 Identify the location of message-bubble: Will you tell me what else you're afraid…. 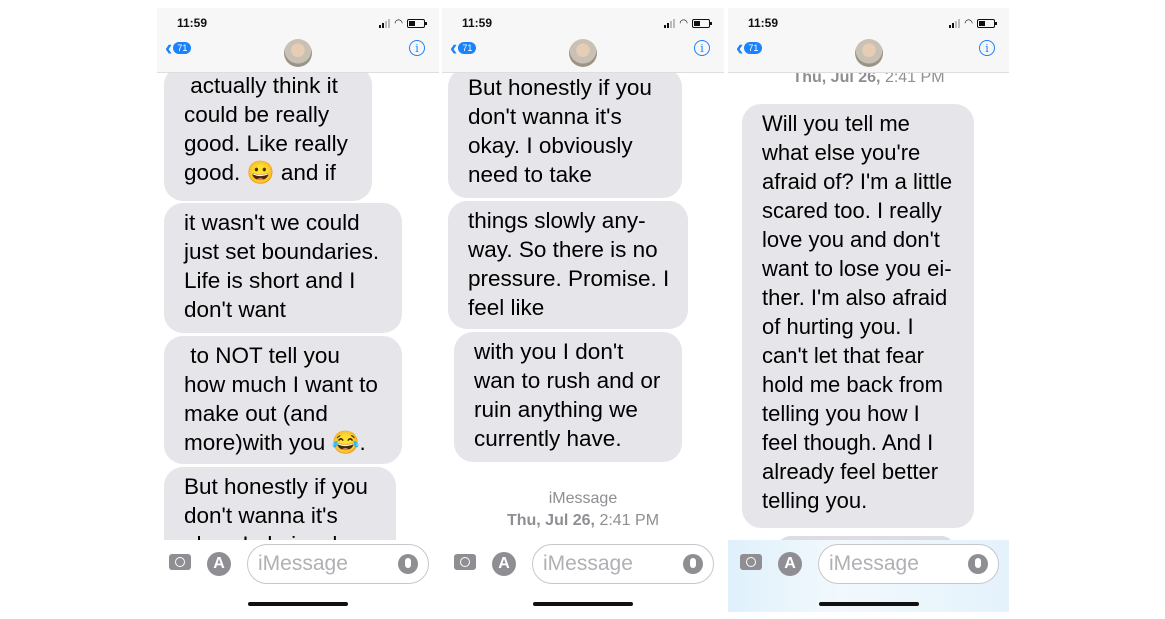
(855, 316).